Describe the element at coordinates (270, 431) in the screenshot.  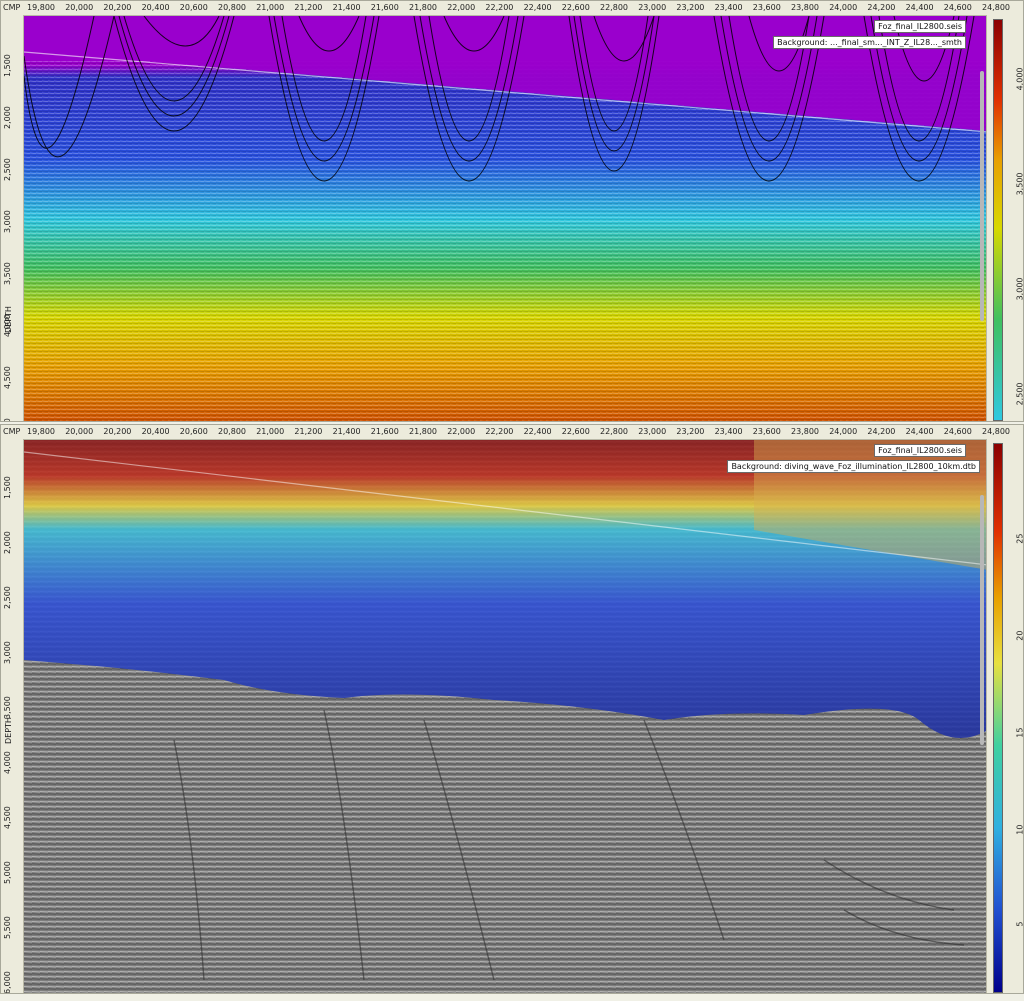
I see `cmp-tick: 21,000` at that location.